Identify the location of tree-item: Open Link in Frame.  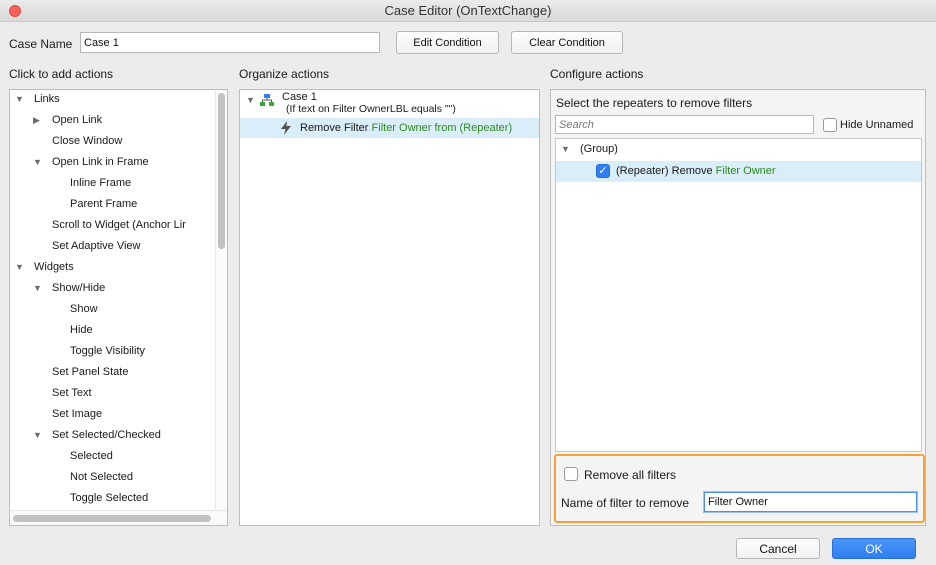
(100, 162).